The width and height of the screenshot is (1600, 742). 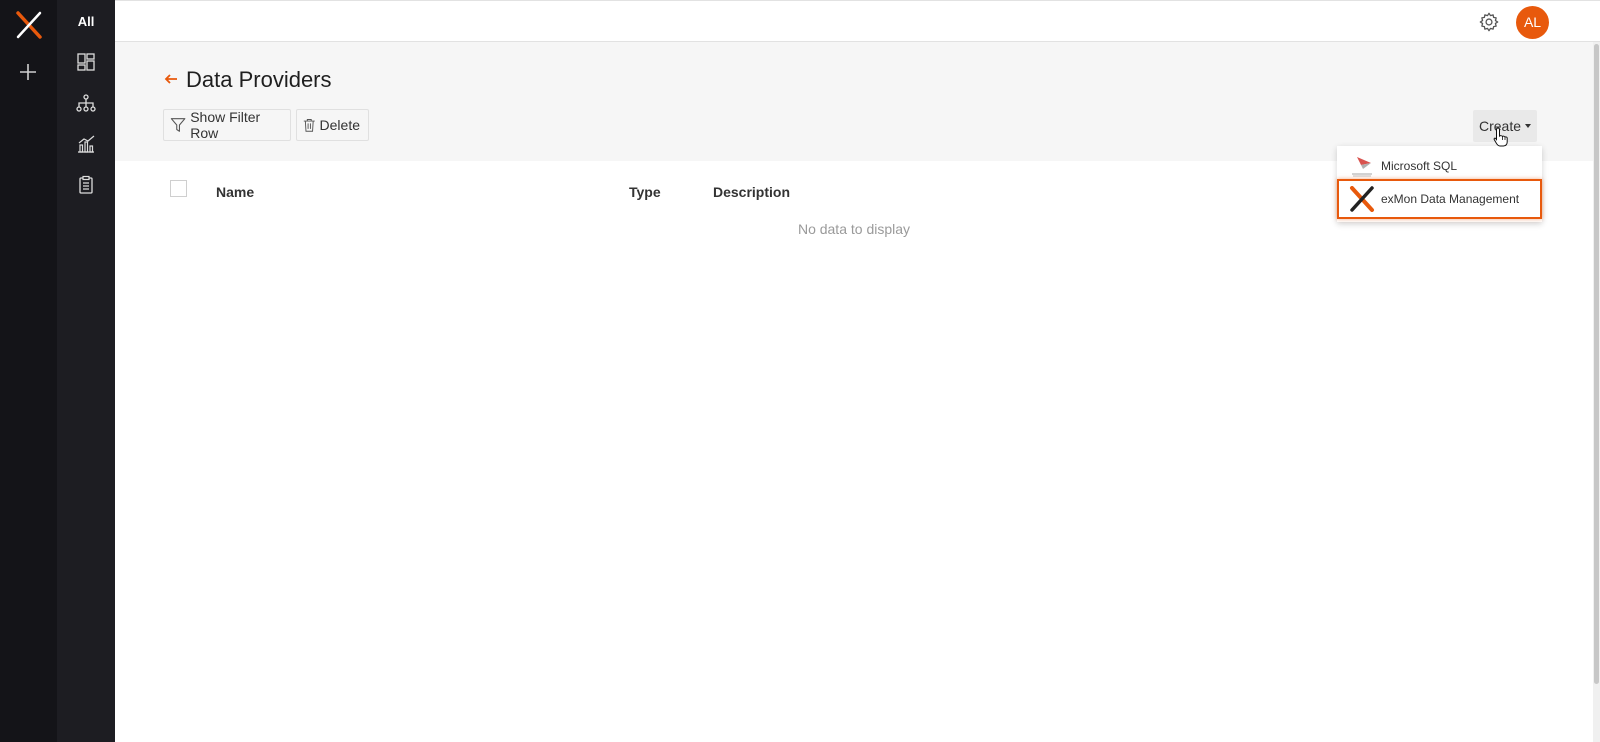 I want to click on column-header-description: Description, so click(x=751, y=192).